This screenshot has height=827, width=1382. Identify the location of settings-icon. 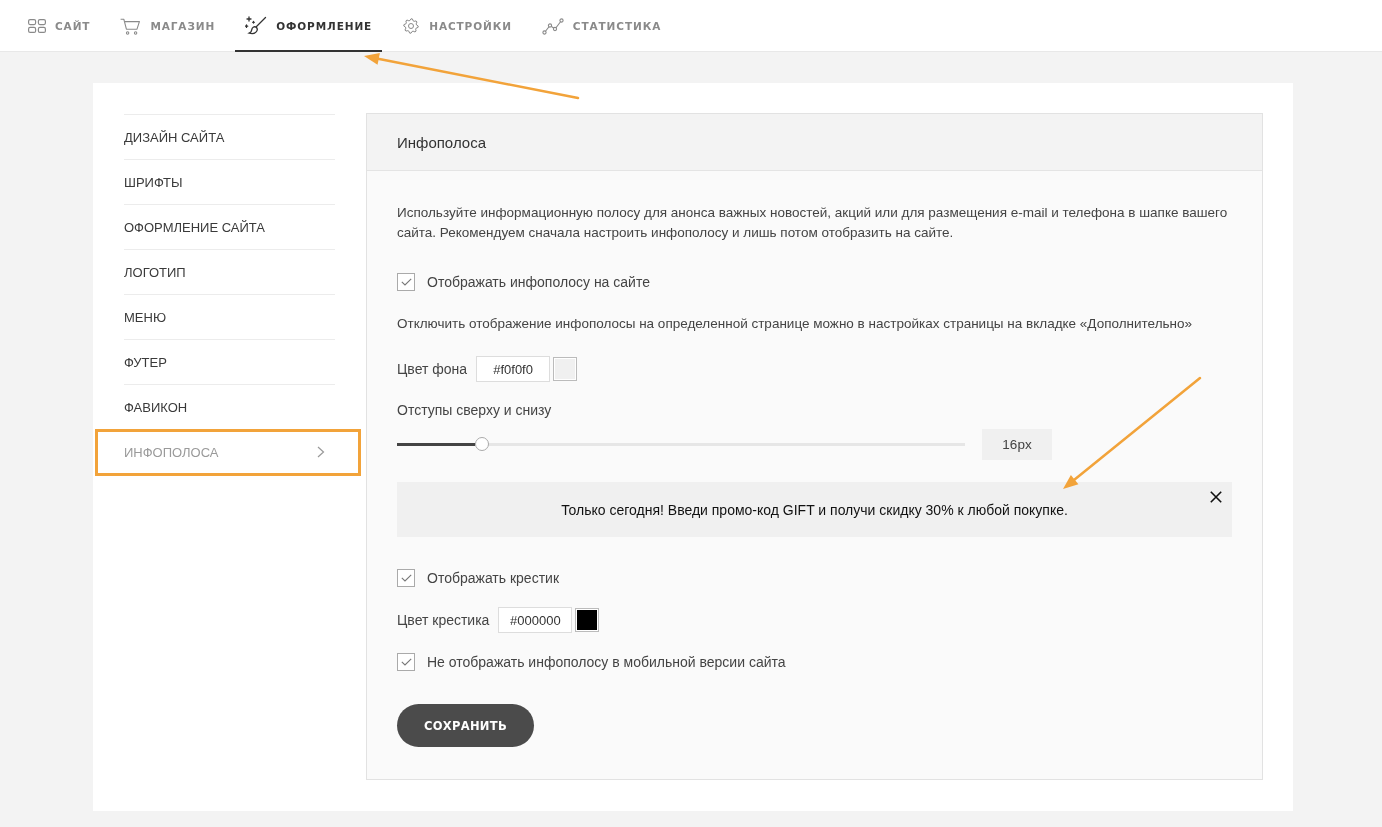
(411, 26).